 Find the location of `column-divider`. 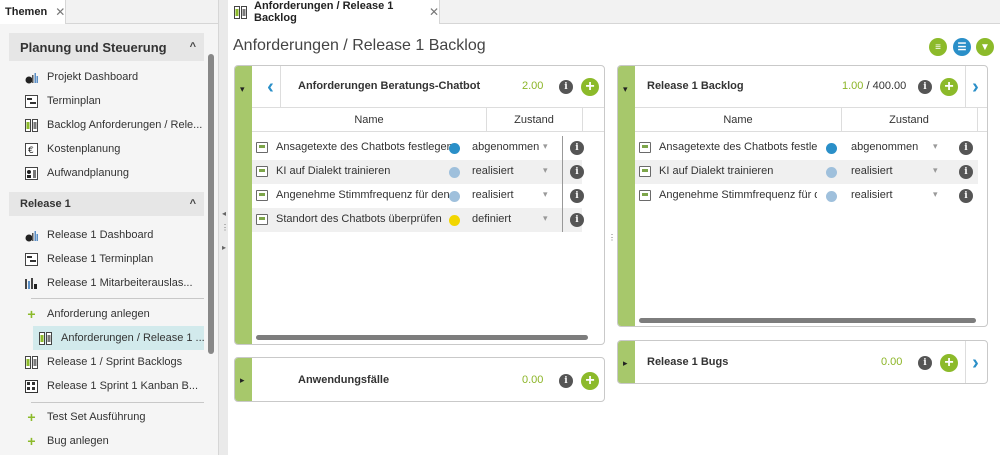

column-divider is located at coordinates (977, 120).